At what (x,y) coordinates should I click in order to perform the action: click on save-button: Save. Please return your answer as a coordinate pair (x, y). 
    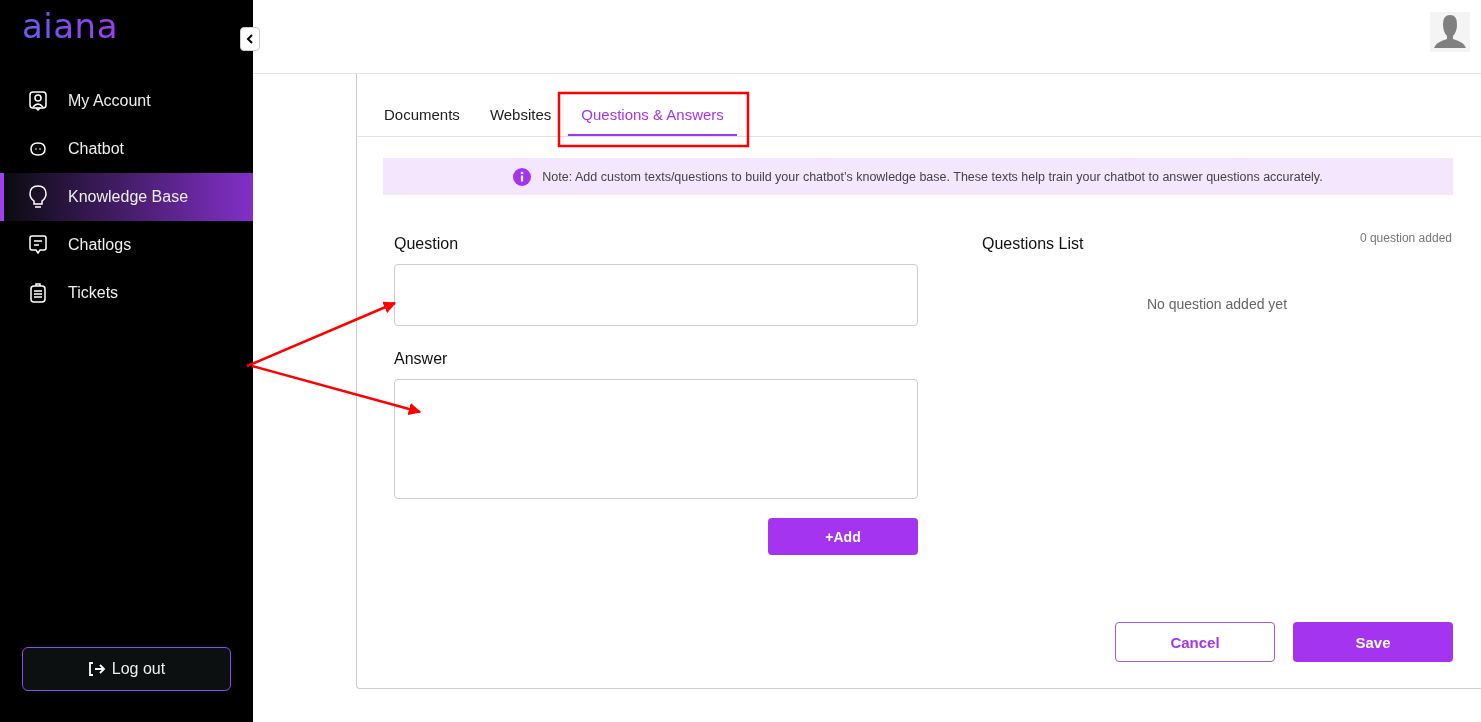
    Looking at the image, I should click on (1373, 642).